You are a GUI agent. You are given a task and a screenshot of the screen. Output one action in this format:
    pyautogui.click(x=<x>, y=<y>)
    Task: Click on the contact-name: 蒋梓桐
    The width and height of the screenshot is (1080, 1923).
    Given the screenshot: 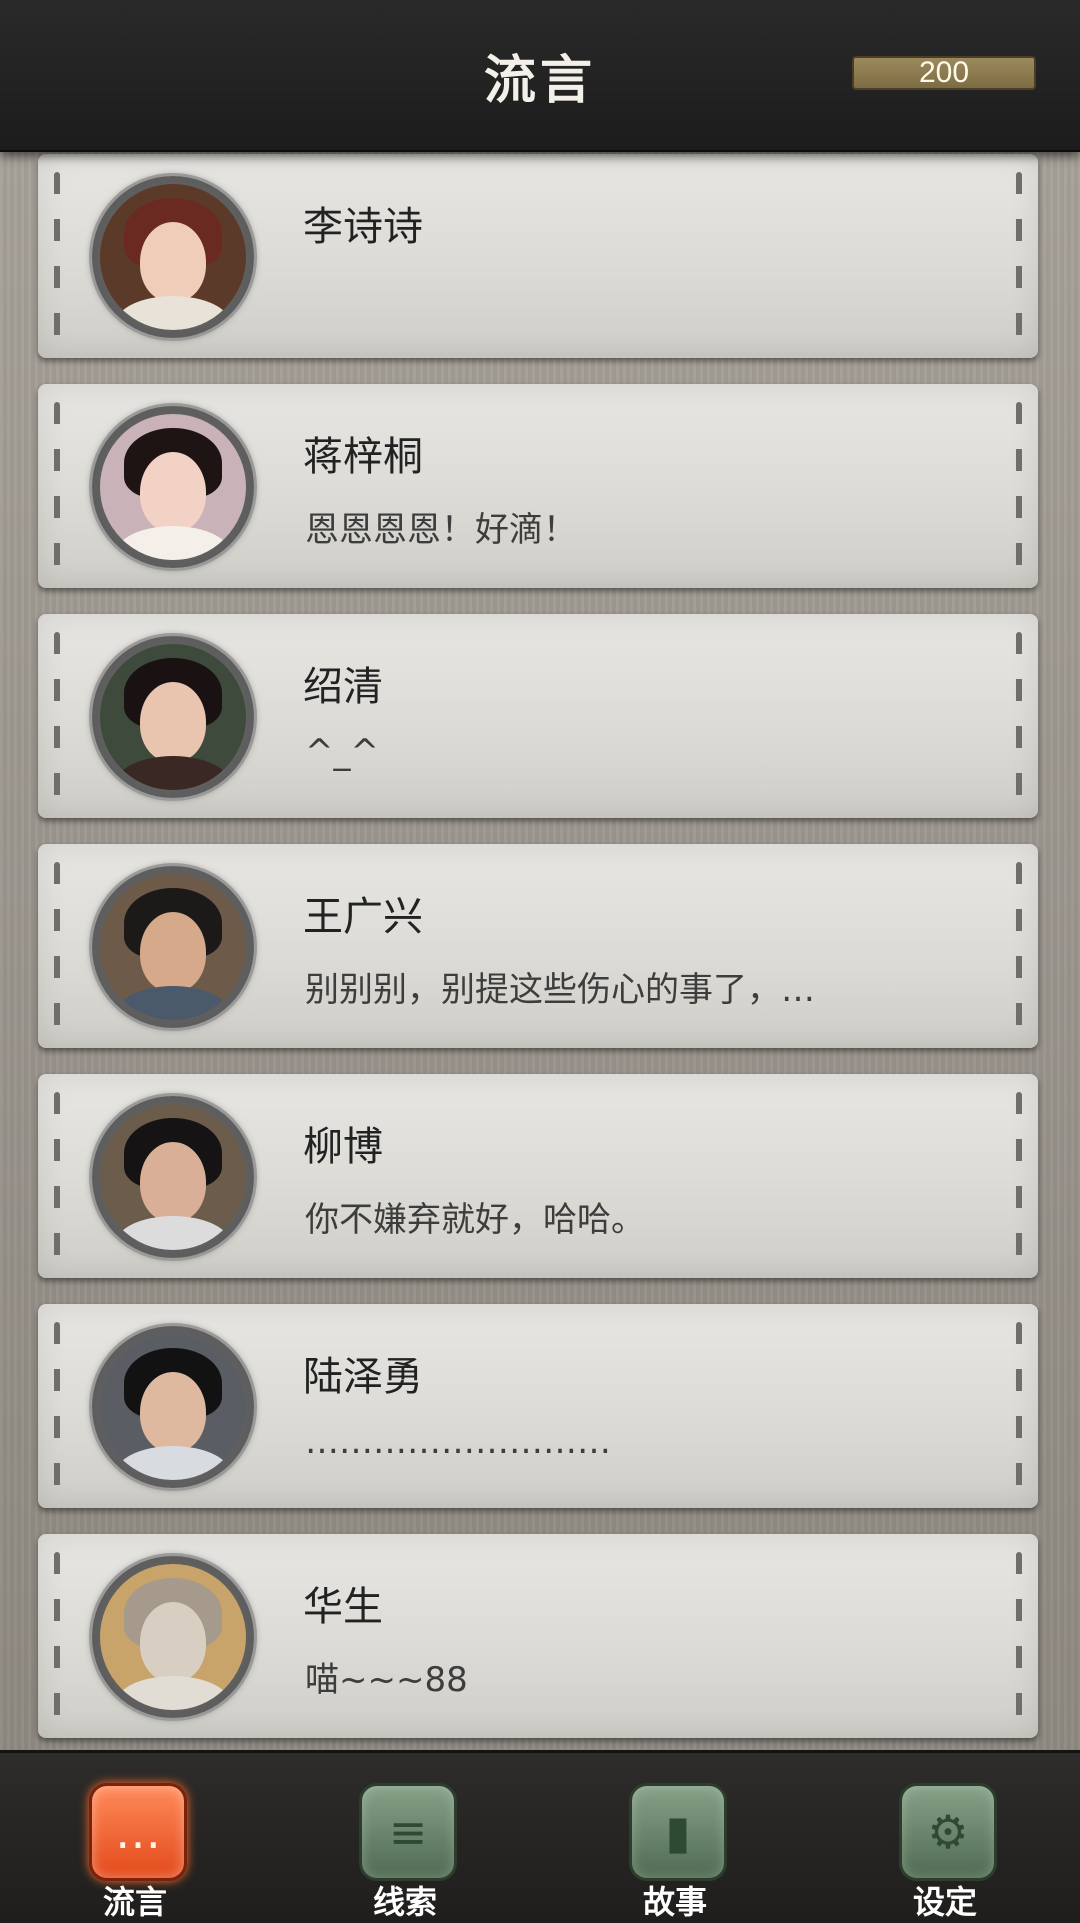 What is the action you would take?
    pyautogui.click(x=363, y=457)
    